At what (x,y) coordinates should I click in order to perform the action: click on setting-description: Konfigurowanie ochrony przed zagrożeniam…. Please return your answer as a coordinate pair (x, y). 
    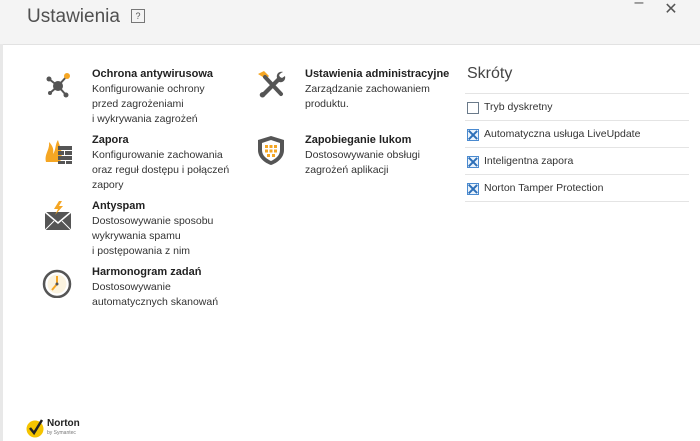
    Looking at the image, I should click on (148, 104).